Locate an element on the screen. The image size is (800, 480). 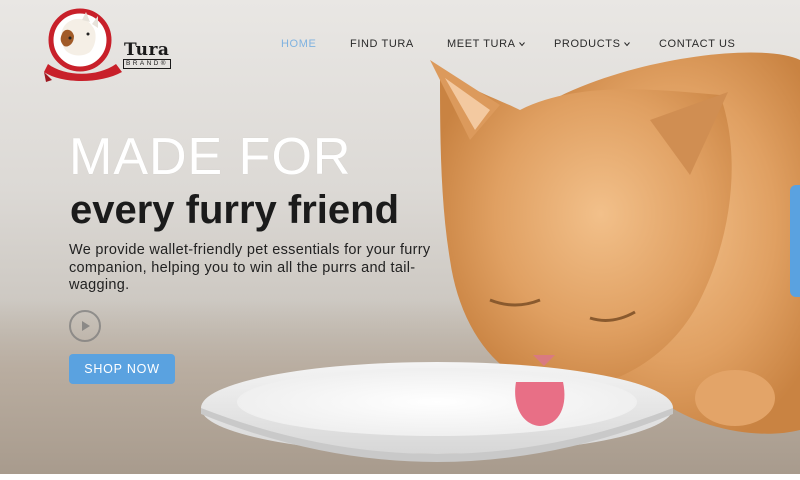
nav-item-label: CONTACT US is located at coordinates (697, 44).